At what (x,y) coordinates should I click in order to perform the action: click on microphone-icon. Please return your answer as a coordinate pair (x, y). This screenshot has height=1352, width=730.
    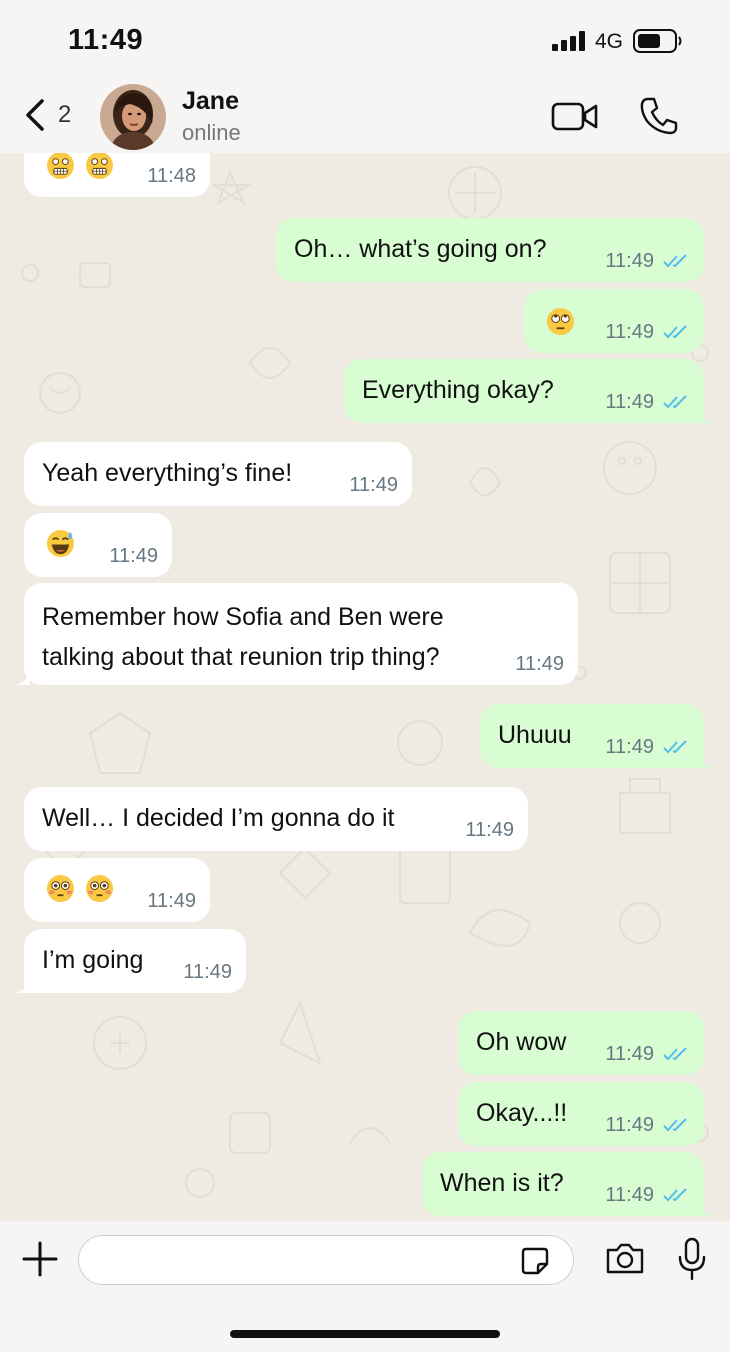
    Looking at the image, I should click on (692, 1259).